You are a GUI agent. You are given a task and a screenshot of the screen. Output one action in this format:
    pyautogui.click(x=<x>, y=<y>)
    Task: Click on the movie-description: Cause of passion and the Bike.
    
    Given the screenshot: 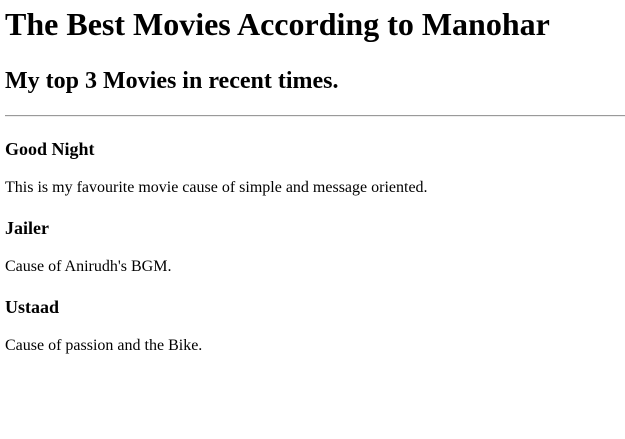 What is the action you would take?
    pyautogui.click(x=104, y=345)
    